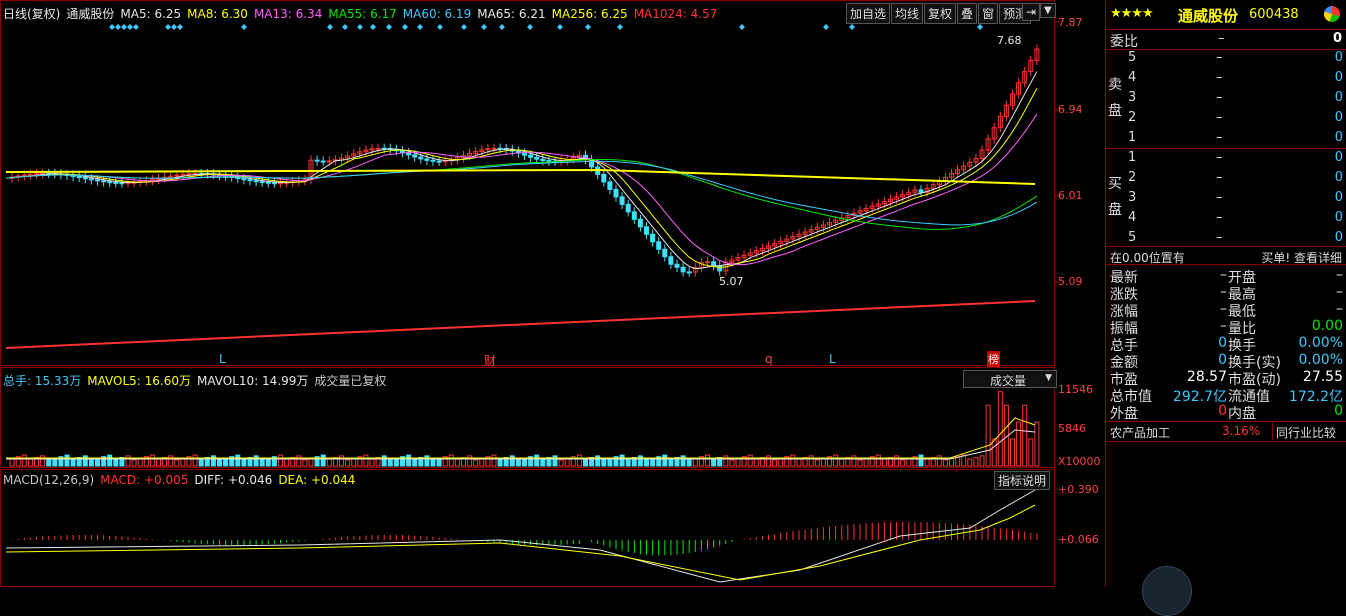 The width and height of the screenshot is (1346, 616). Describe the element at coordinates (967, 13) in the screenshot. I see `toolbar-button: 叠` at that location.